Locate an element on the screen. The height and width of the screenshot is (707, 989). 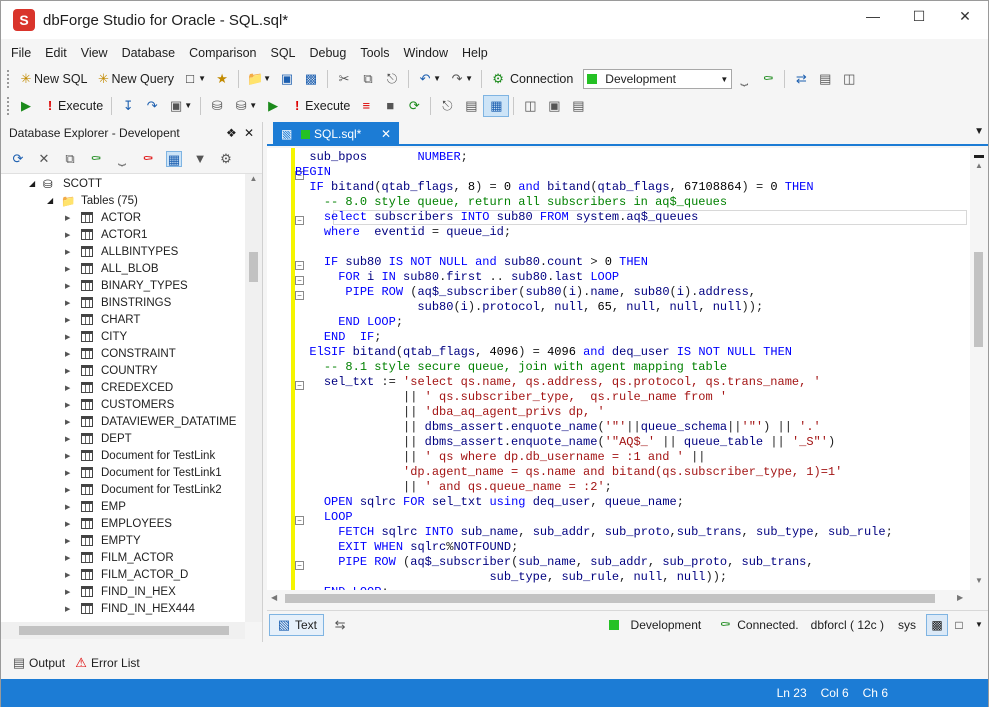
explorer-horizontal-scrollbar is located at coordinates (123, 630).